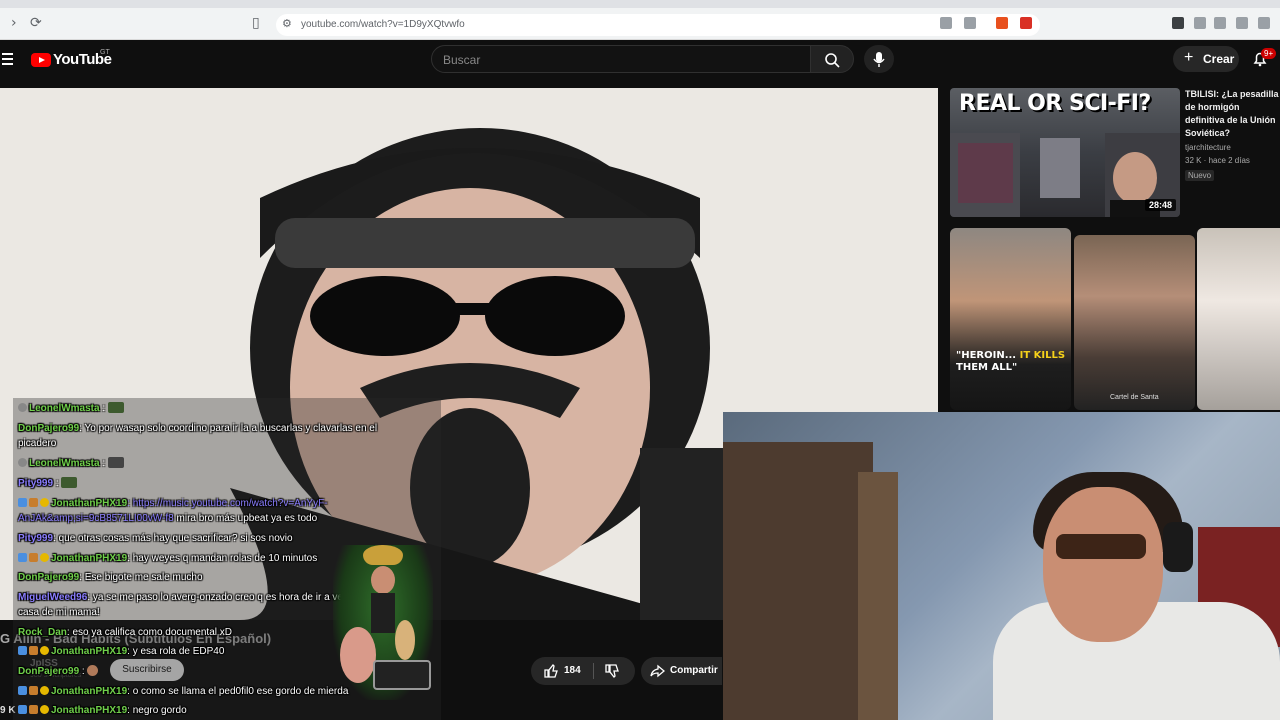 The image size is (1280, 720). What do you see at coordinates (1134, 397) in the screenshot?
I see `short-caption: Cartel de Santa` at bounding box center [1134, 397].